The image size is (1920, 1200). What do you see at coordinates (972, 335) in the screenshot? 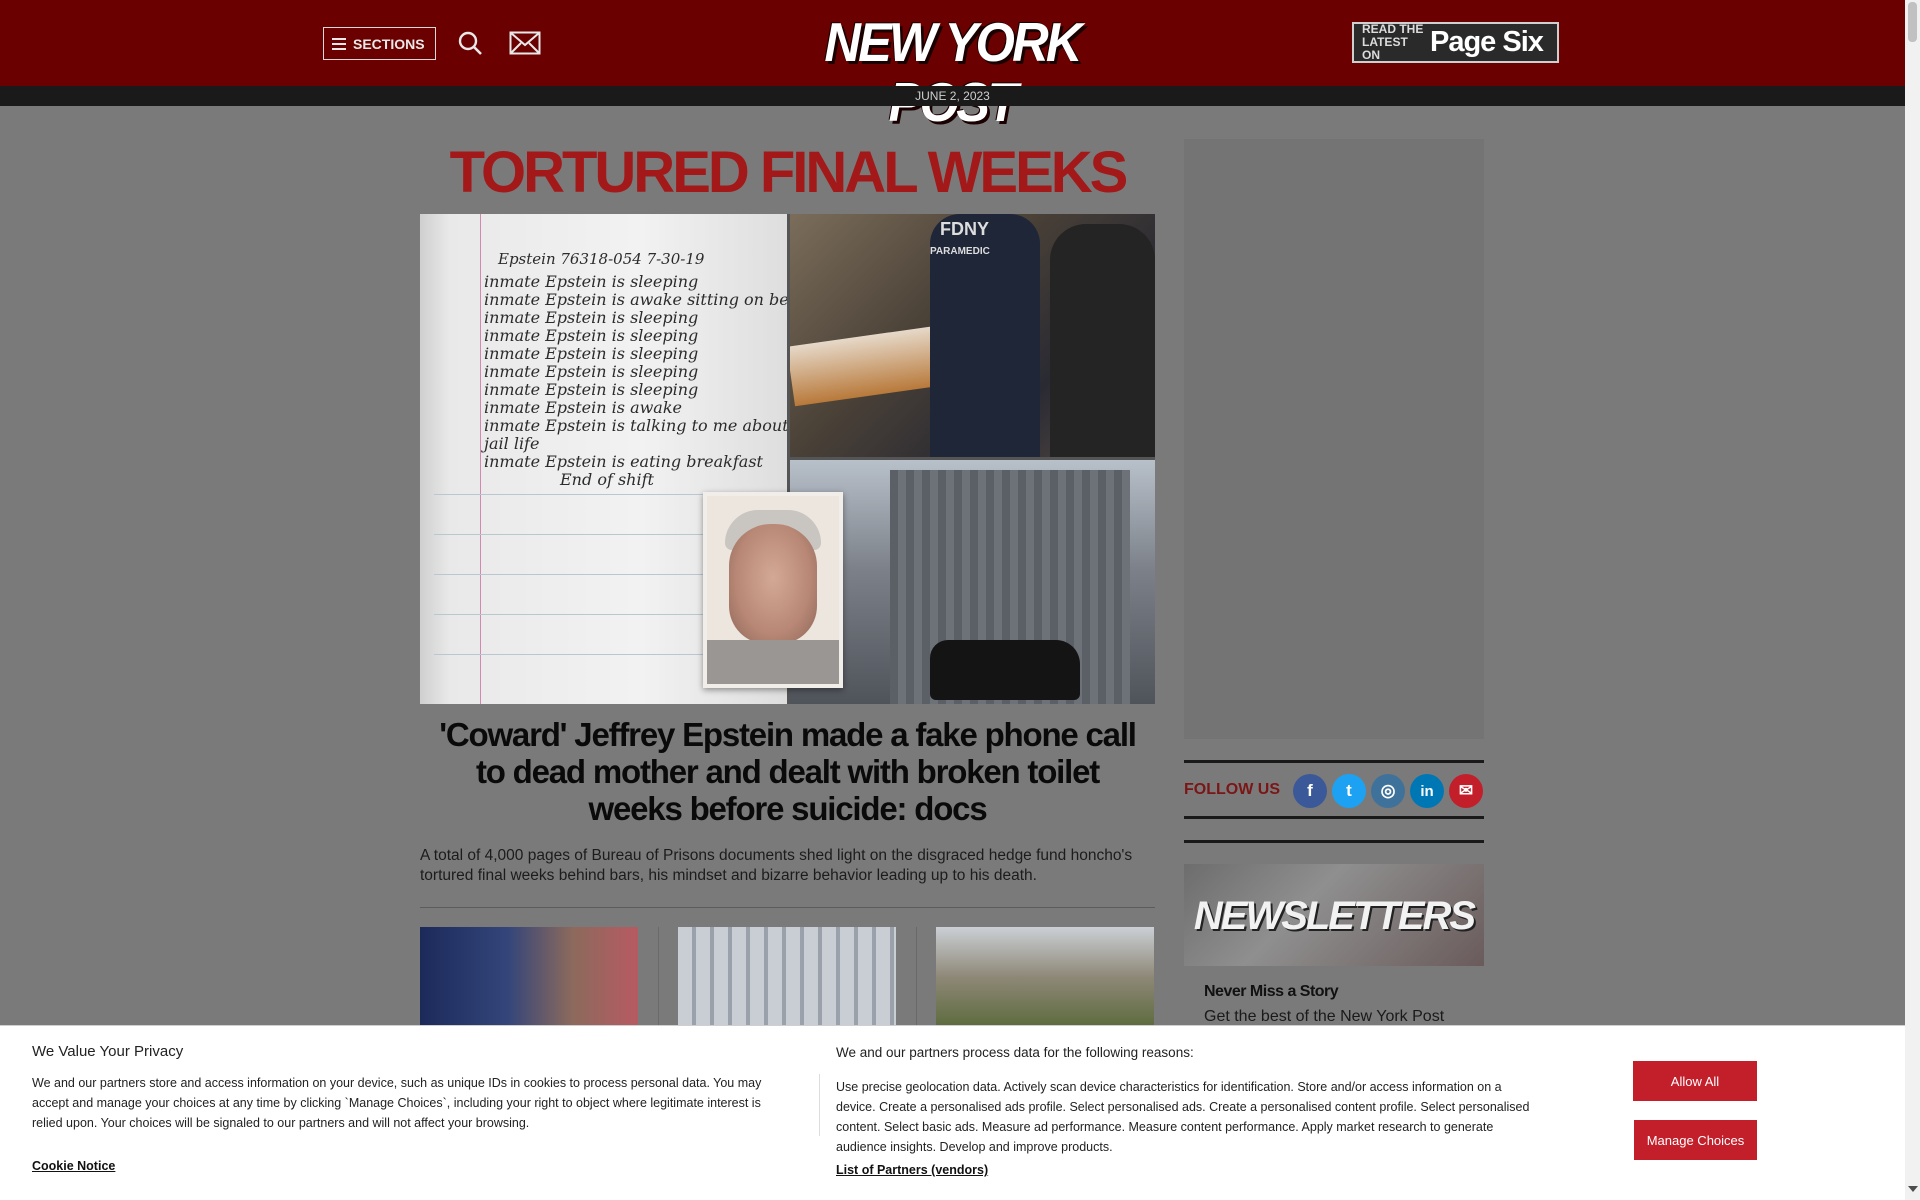
I see `paramedics-photo: FDNY PARAMEDIC` at bounding box center [972, 335].